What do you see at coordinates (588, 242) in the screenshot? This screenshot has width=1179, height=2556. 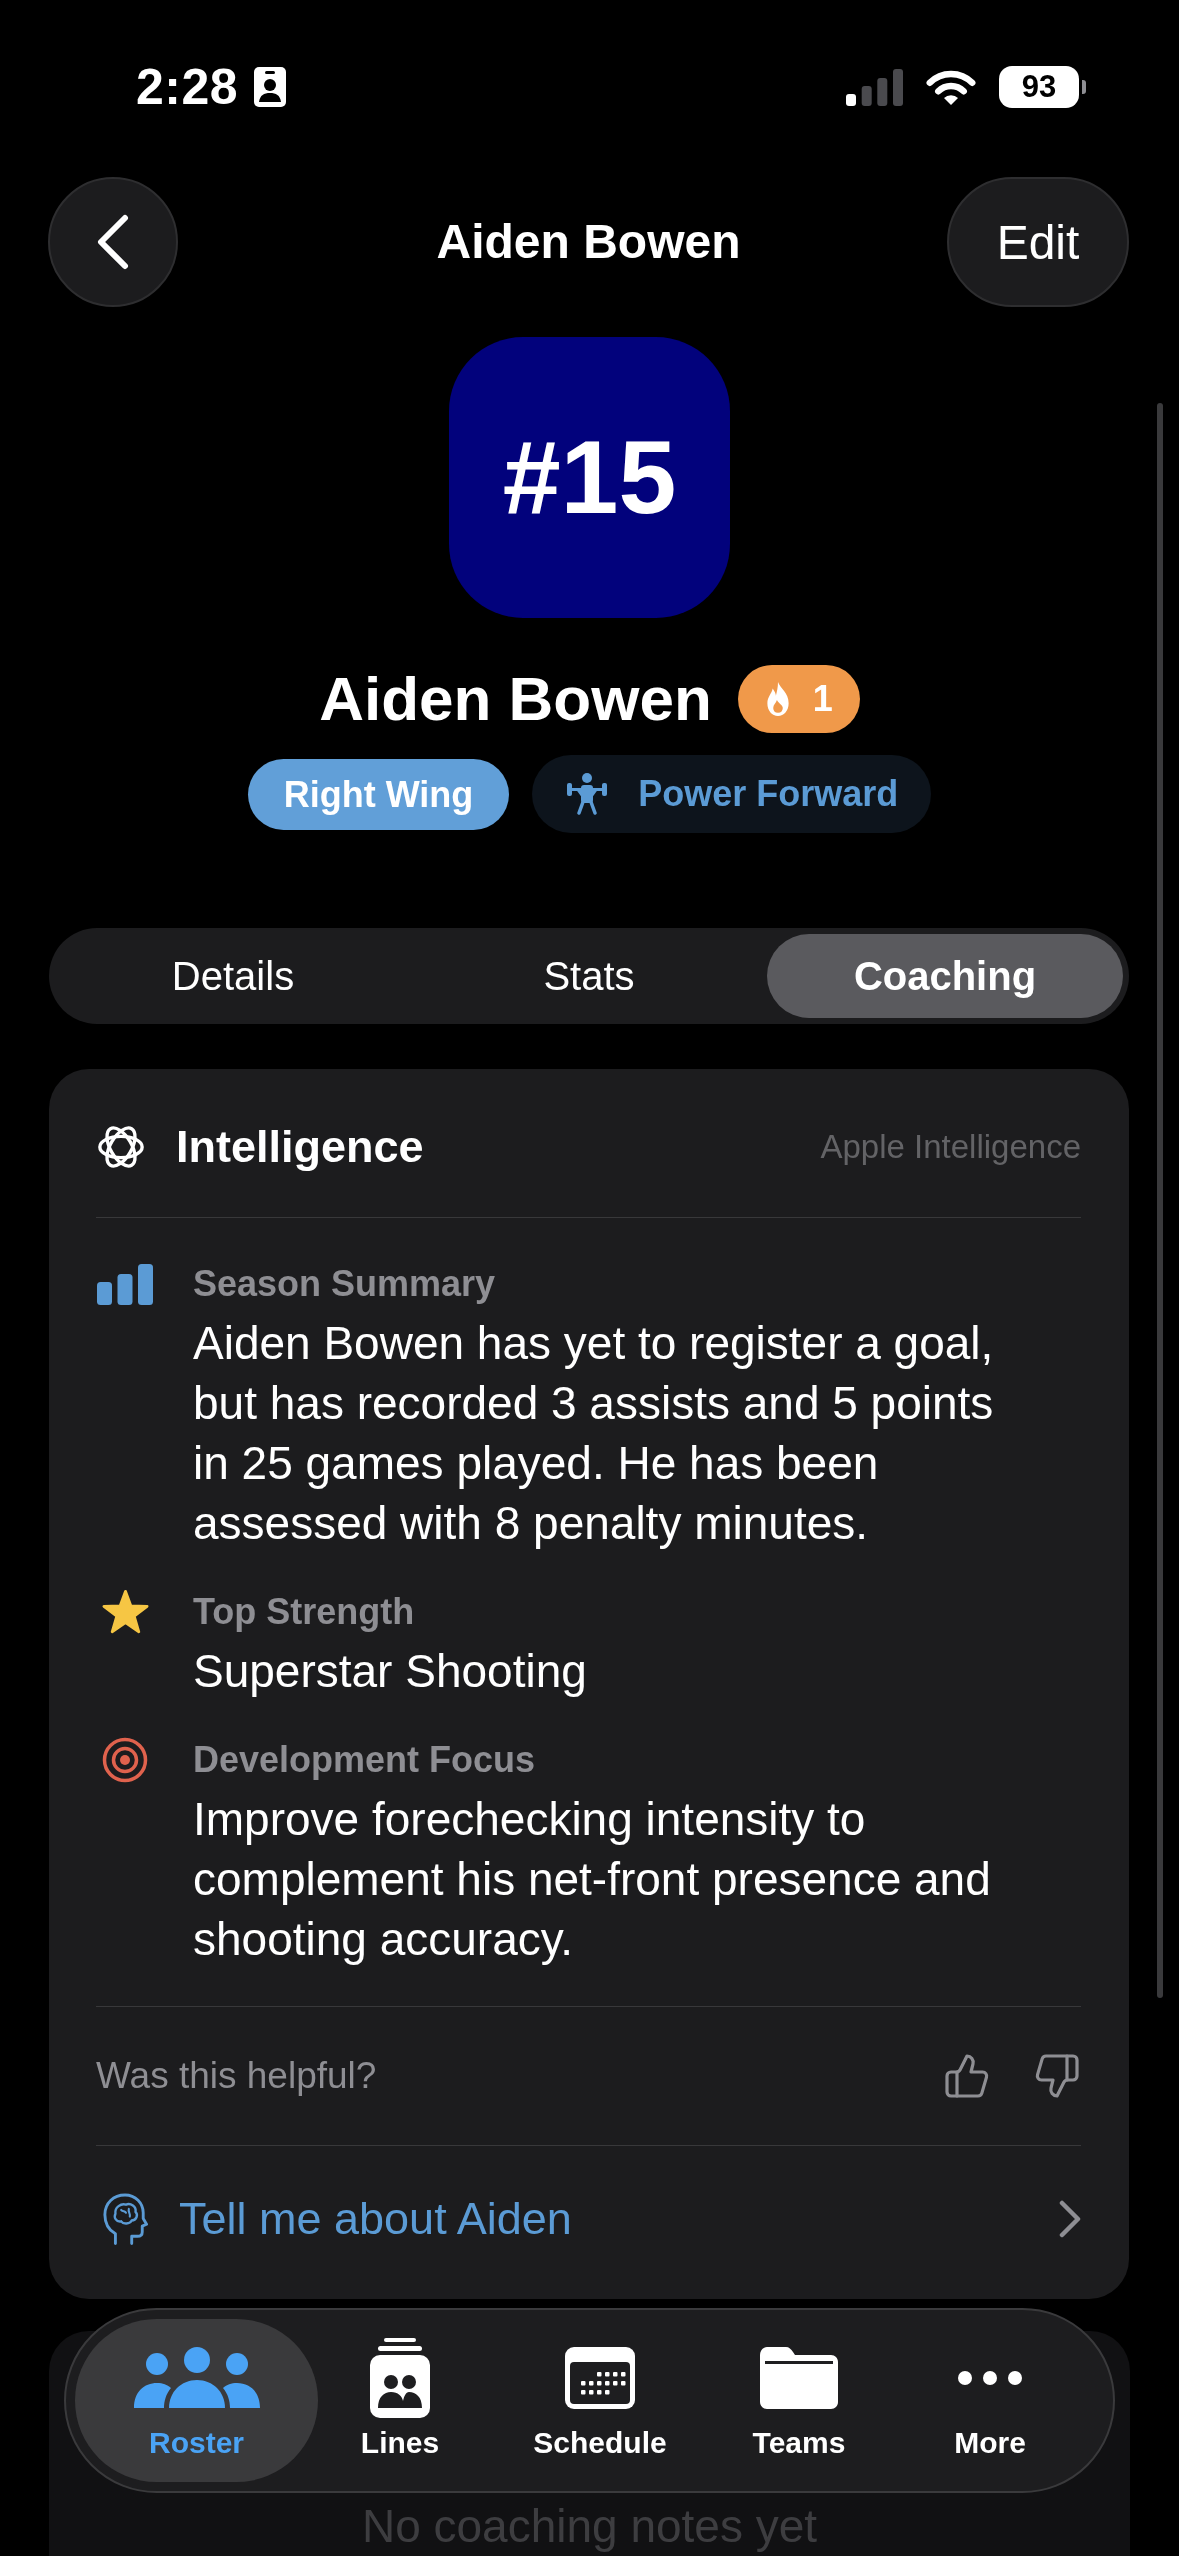 I see `nav-title: Aiden Bowen` at bounding box center [588, 242].